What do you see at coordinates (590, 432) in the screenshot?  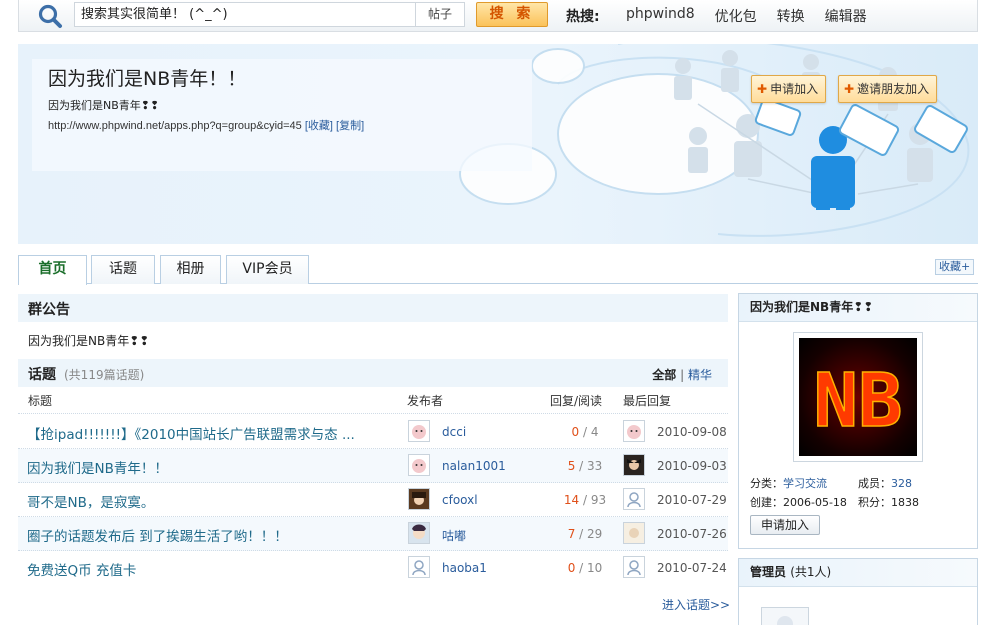 I see `view-count: / 4` at bounding box center [590, 432].